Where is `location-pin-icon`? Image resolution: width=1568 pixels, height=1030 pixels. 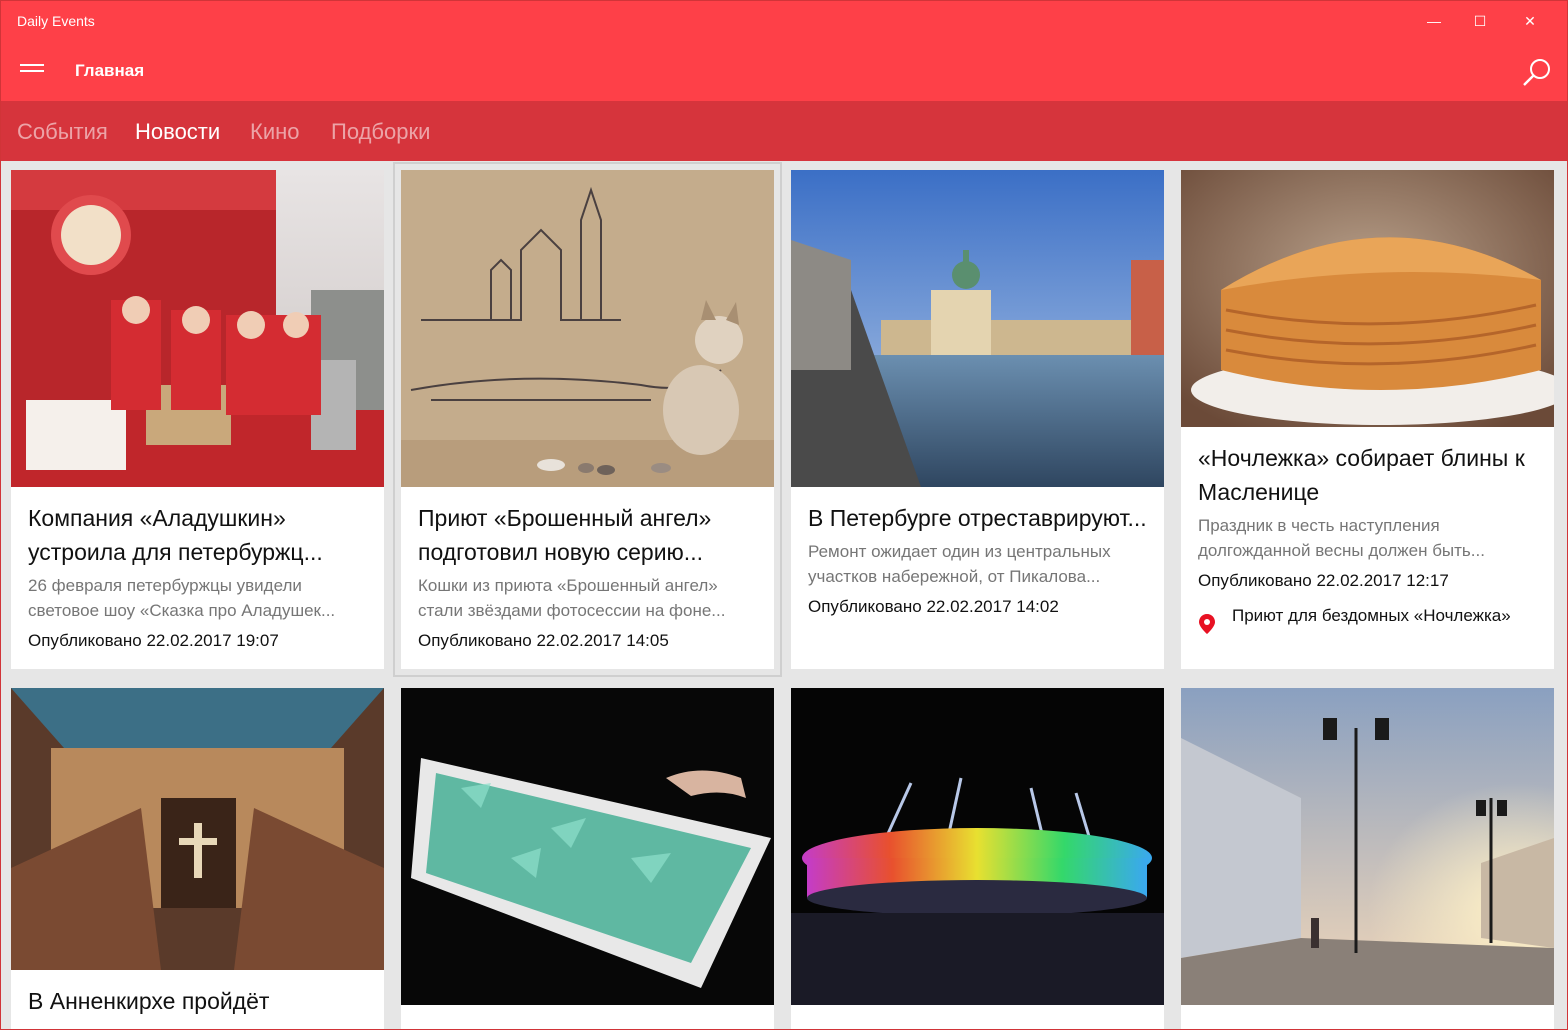 location-pin-icon is located at coordinates (1207, 624).